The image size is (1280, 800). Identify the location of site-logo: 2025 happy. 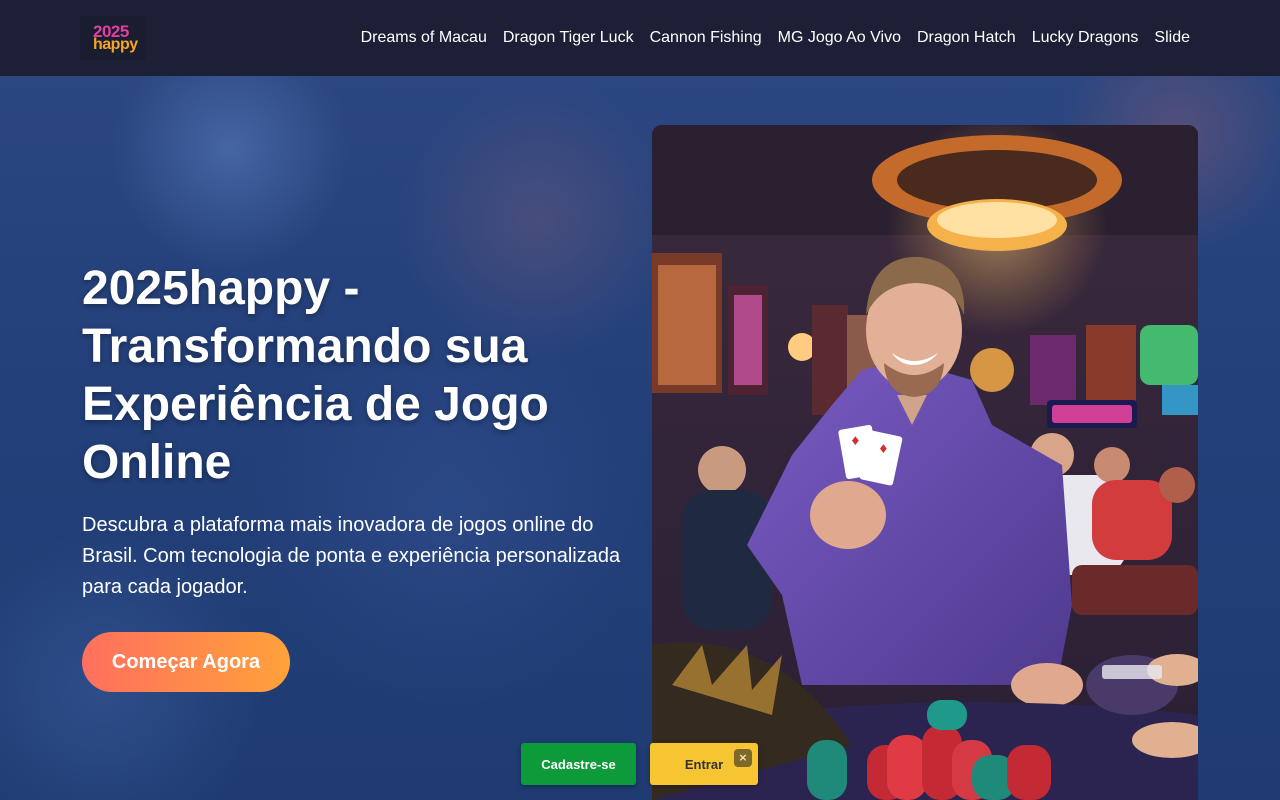
(113, 38).